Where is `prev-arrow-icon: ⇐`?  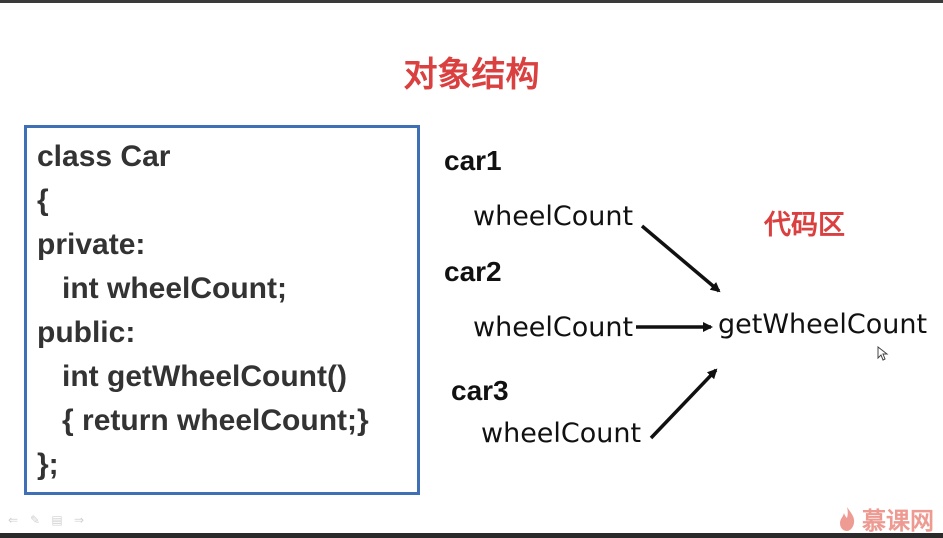
prev-arrow-icon: ⇐ is located at coordinates (13, 520).